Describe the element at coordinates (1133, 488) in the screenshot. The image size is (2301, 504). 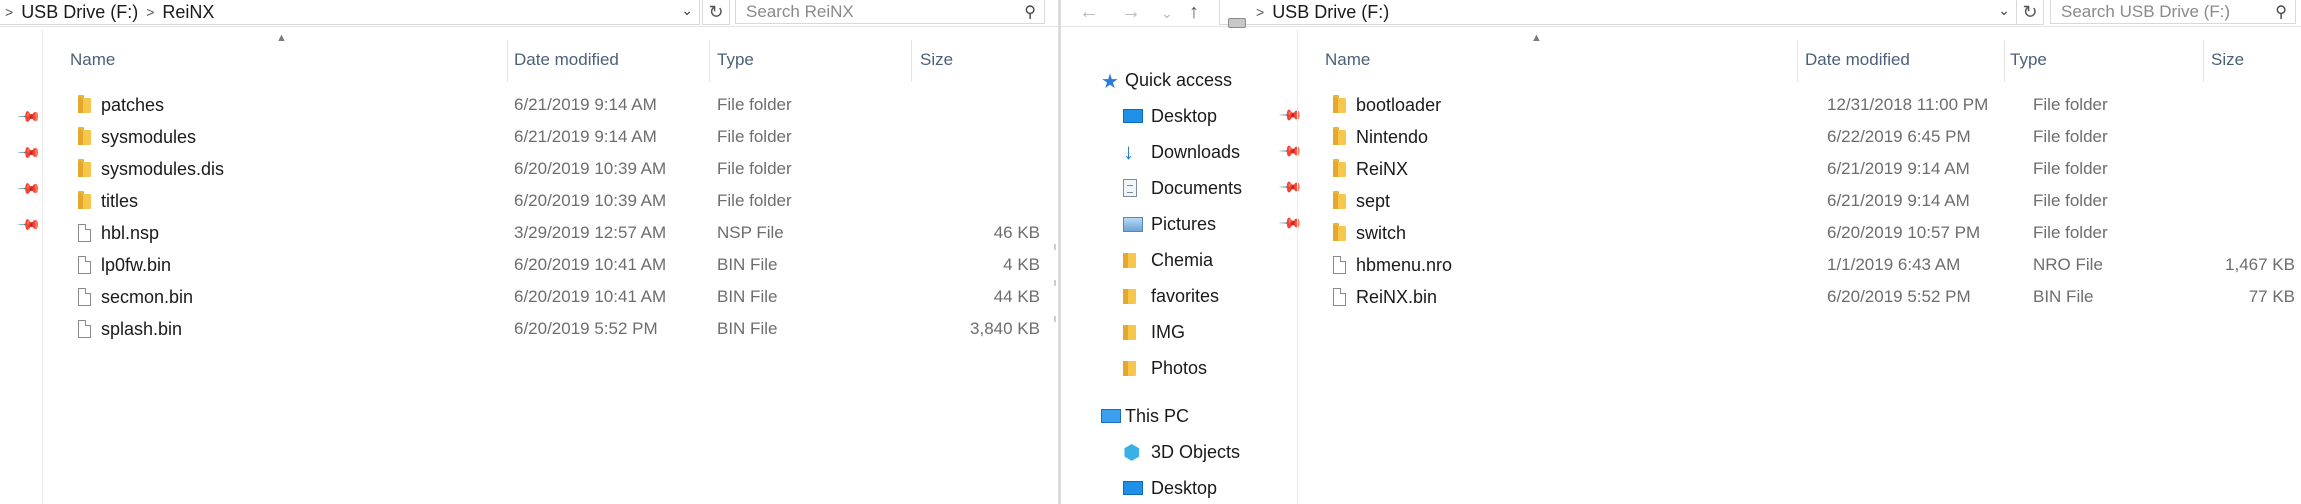
I see `desktop-icon` at that location.